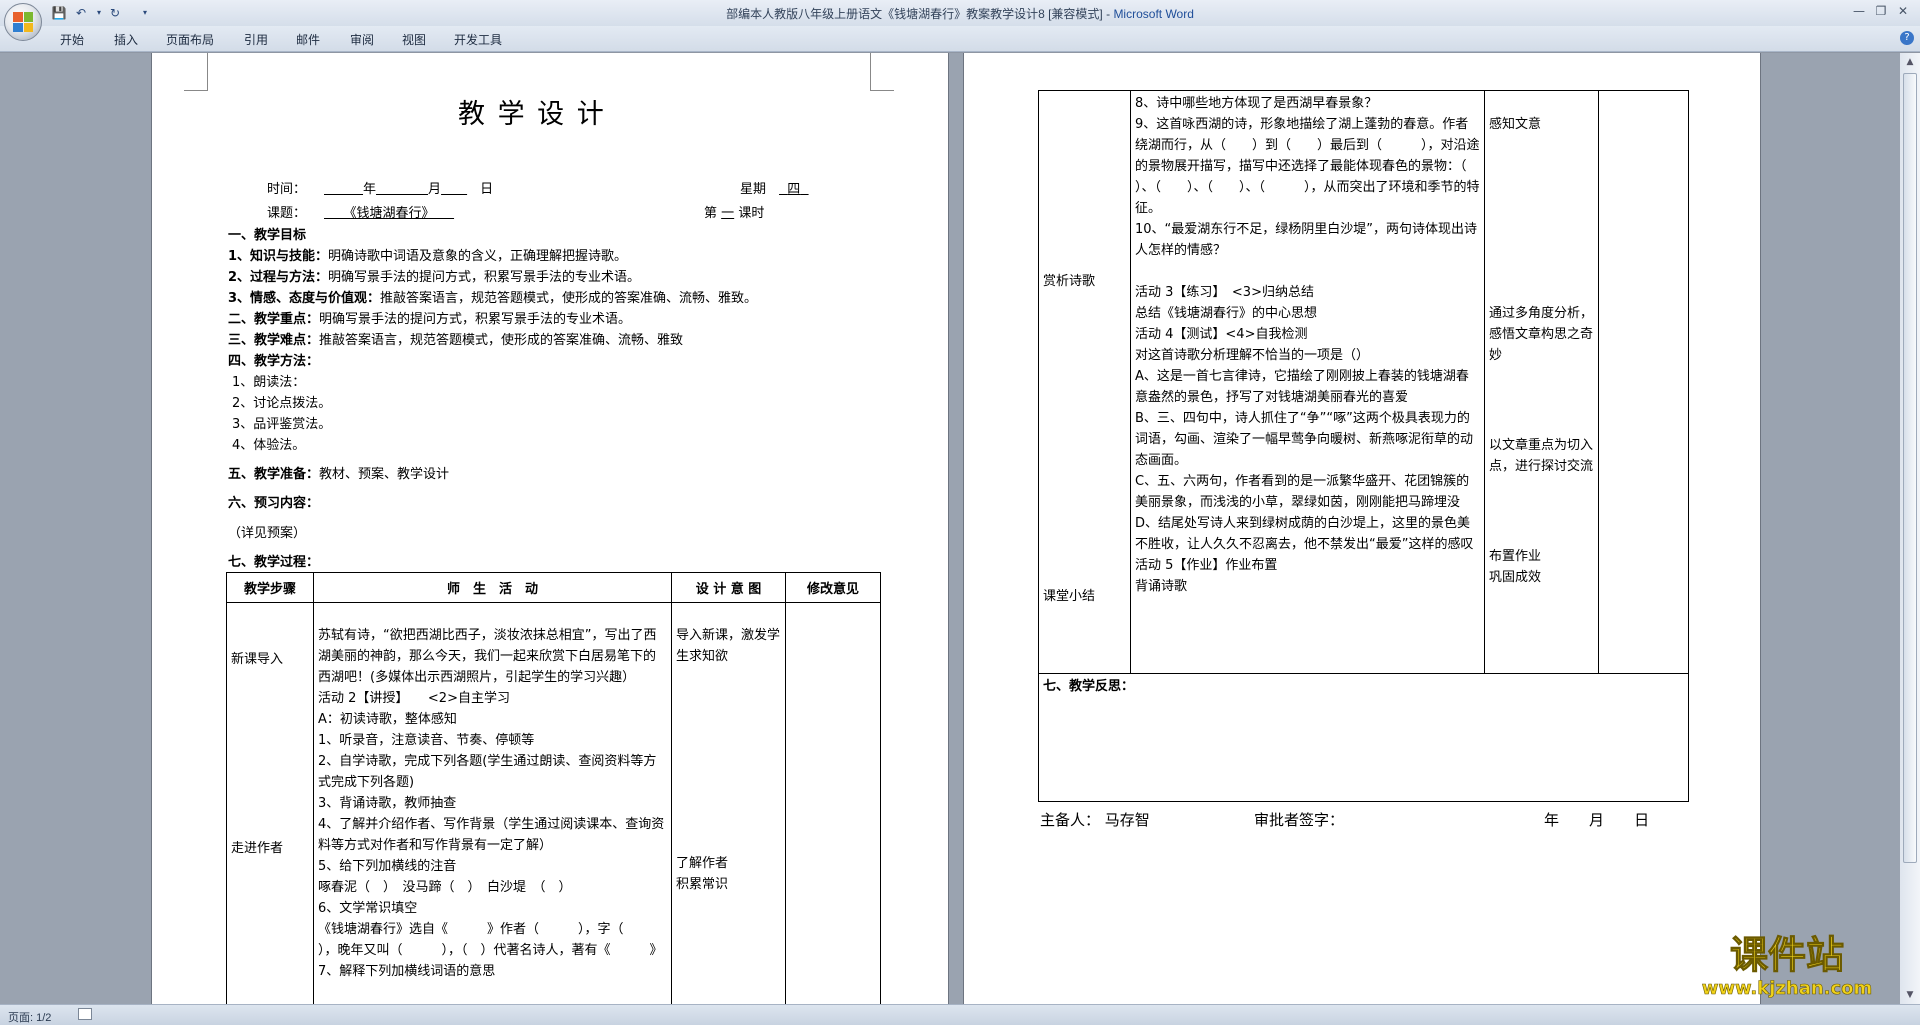 The image size is (1920, 1025). I want to click on method-item: 4、体验法。, so click(269, 445).